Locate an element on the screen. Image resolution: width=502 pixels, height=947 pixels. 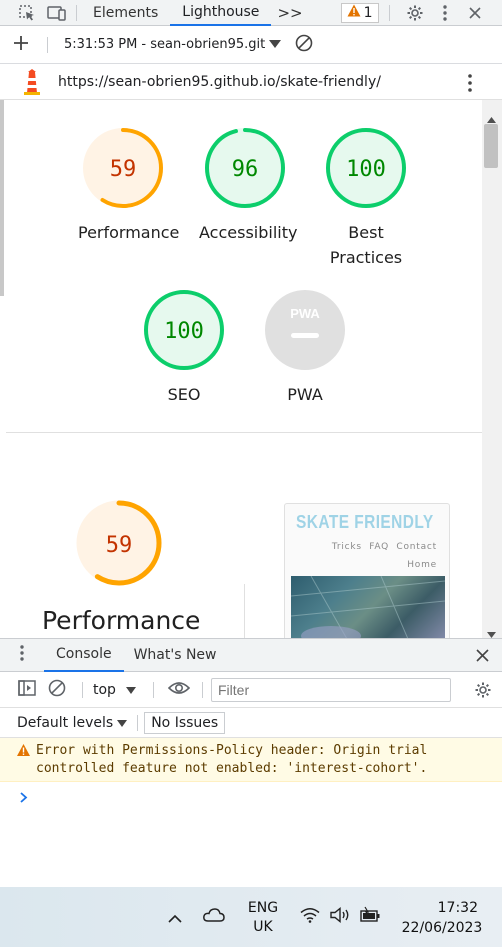
console-toolbar-levels: Default levels No Issues is located at coordinates (251, 723).